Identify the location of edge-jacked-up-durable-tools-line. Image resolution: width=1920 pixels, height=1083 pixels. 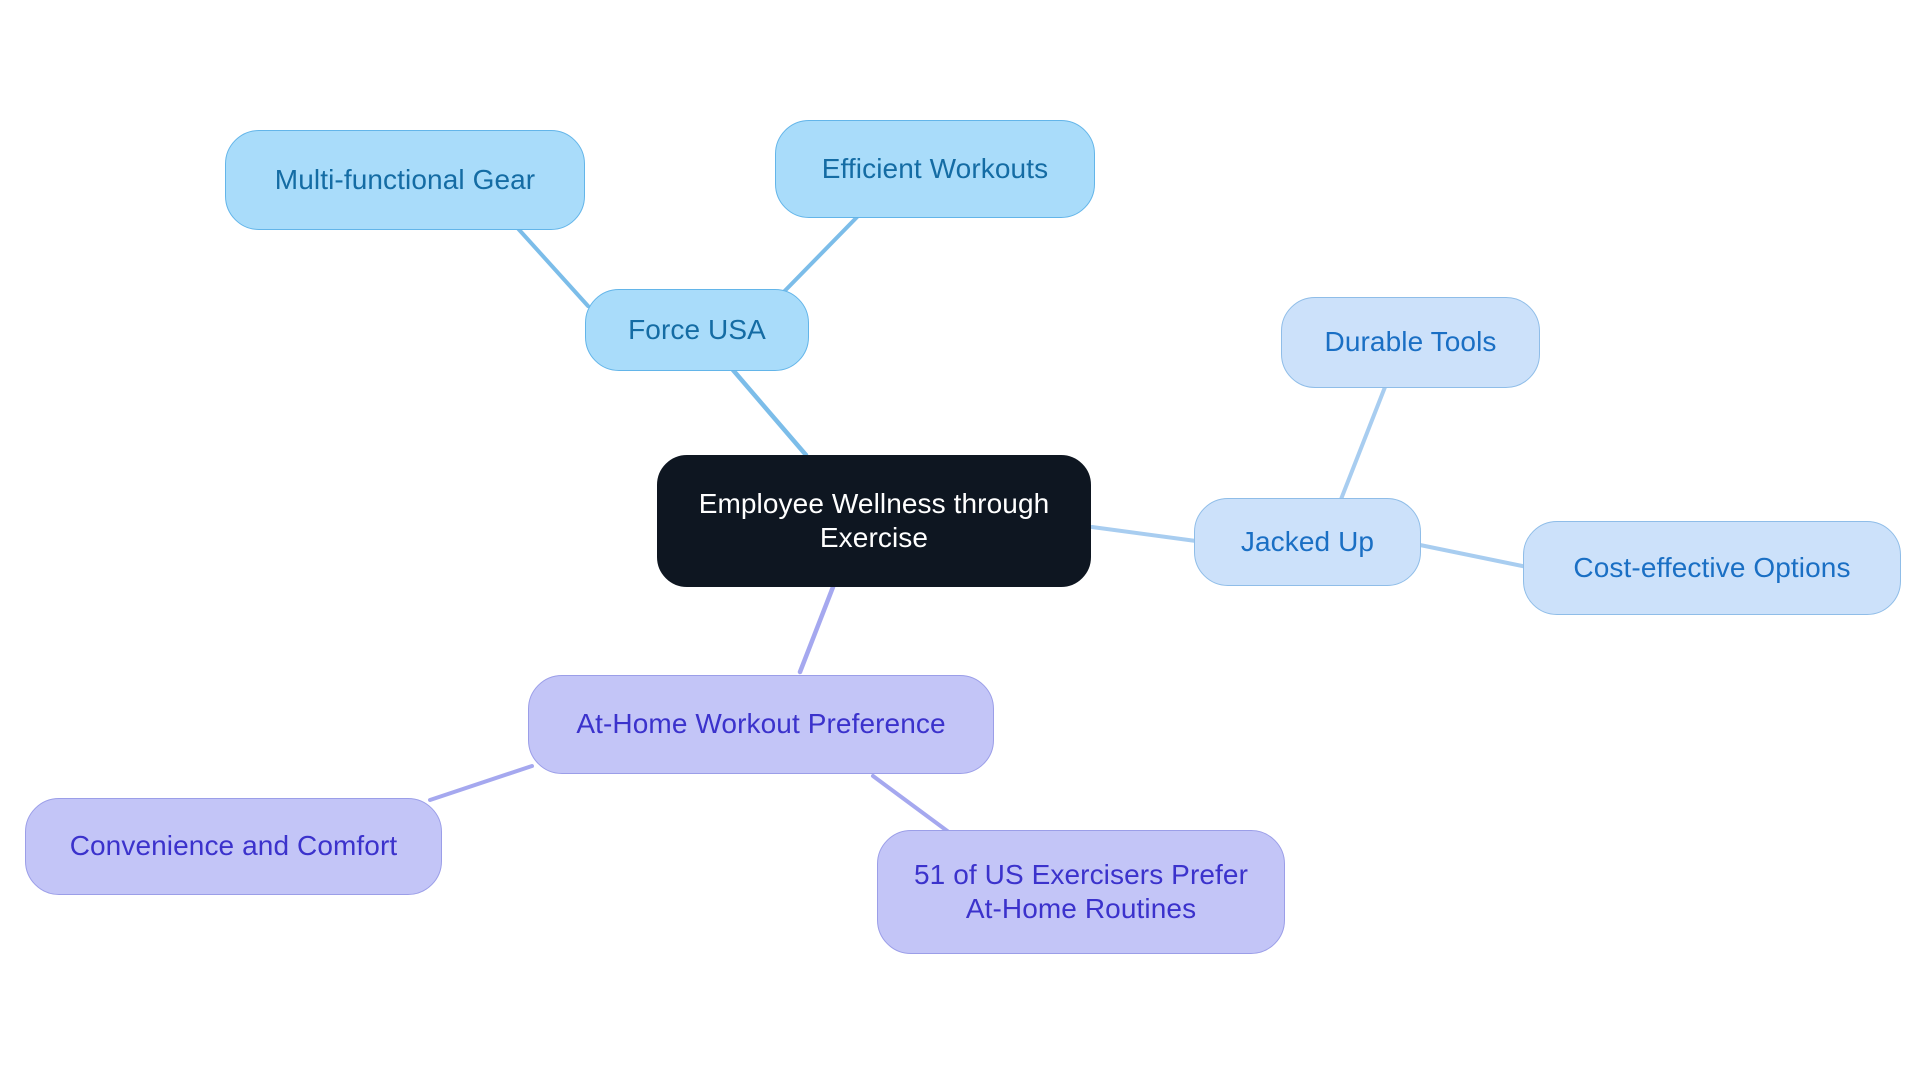
(1360, 449).